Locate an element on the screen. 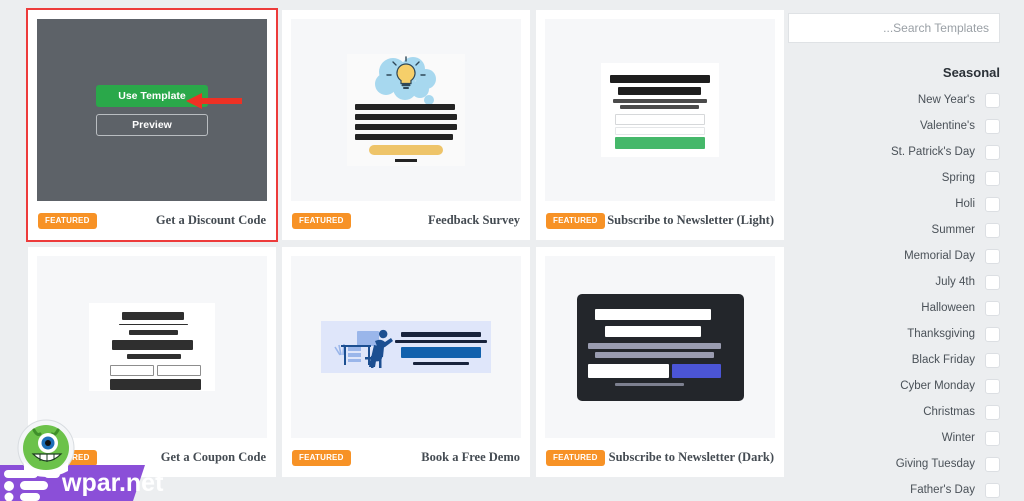 Image resolution: width=1024 pixels, height=501 pixels. filter-item-cyber-monday: Cyber Monday is located at coordinates (894, 386).